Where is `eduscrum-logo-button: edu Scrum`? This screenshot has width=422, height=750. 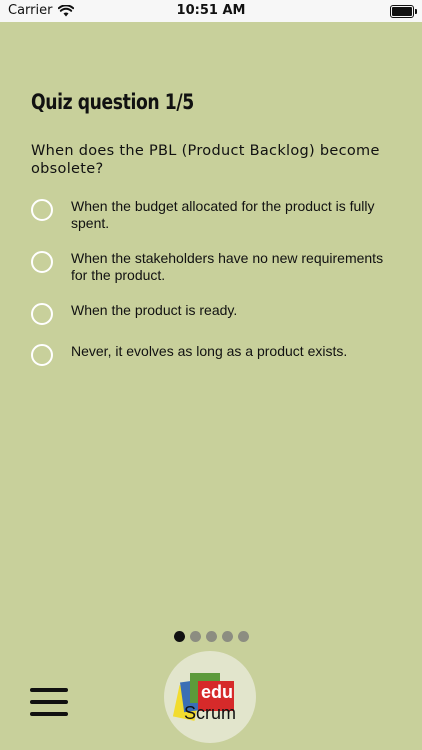 eduscrum-logo-button: edu Scrum is located at coordinates (210, 697).